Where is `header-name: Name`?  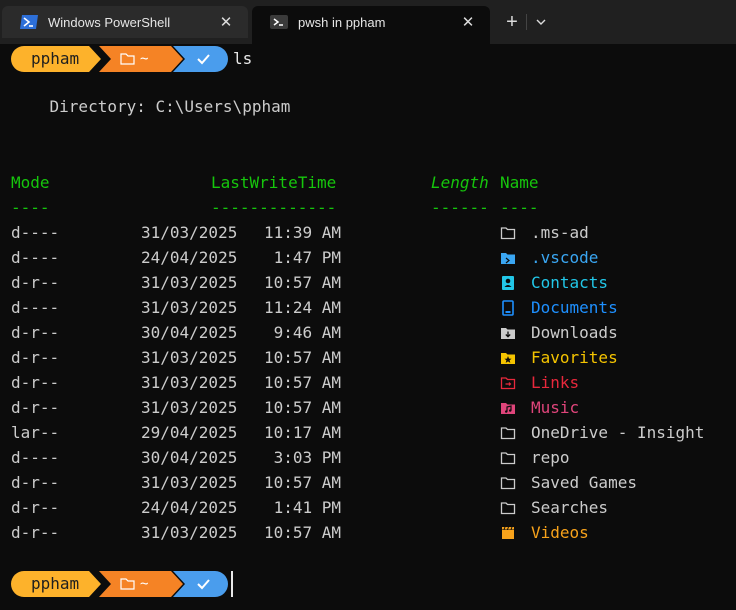 header-name: Name is located at coordinates (519, 182).